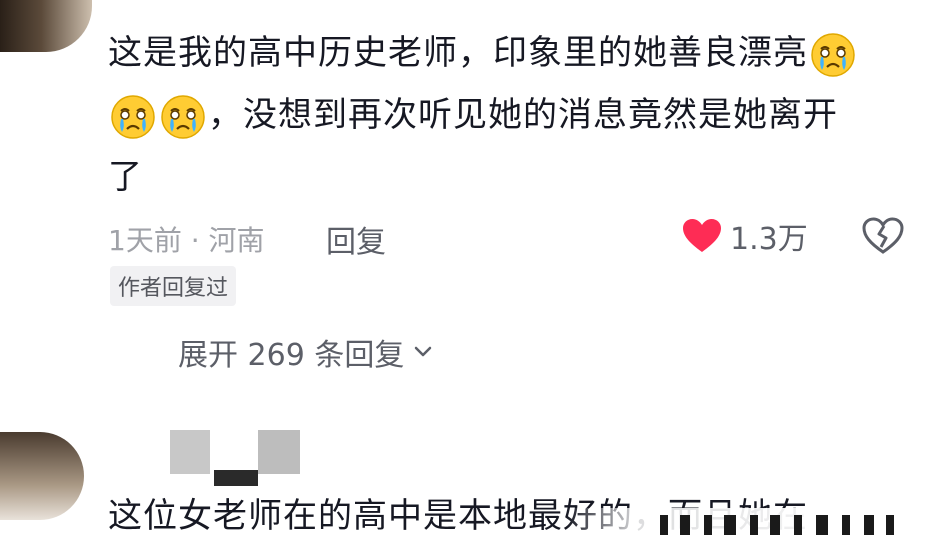 The width and height of the screenshot is (926, 553). What do you see at coordinates (186, 240) in the screenshot?
I see `time-location: 1天前 · 河南` at bounding box center [186, 240].